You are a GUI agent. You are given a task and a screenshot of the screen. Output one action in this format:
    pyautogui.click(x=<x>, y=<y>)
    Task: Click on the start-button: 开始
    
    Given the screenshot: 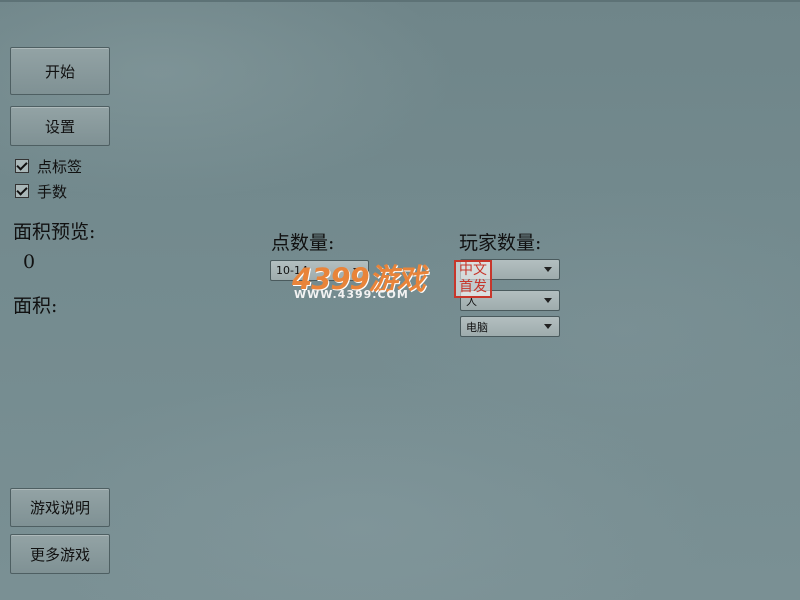 What is the action you would take?
    pyautogui.click(x=60, y=71)
    